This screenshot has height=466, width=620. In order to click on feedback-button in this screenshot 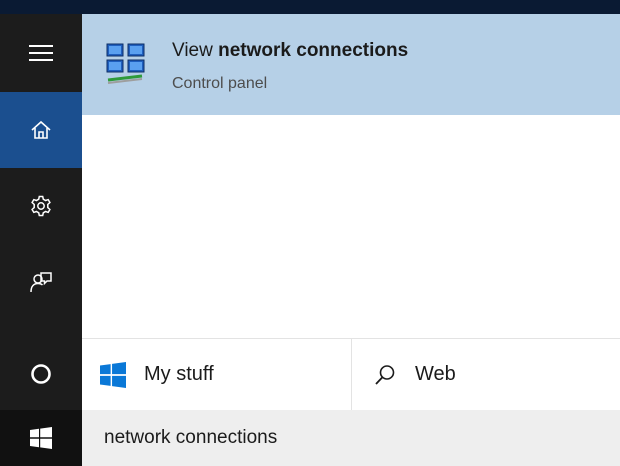, I will do `click(41, 282)`.